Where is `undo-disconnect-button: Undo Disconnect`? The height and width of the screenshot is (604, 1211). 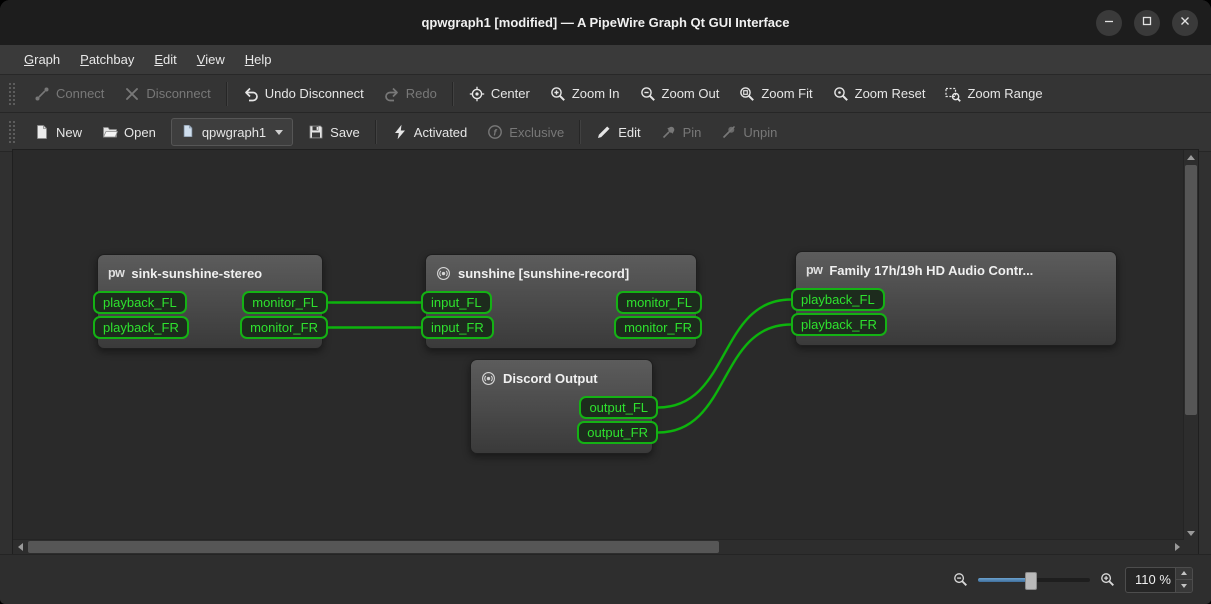 undo-disconnect-button: Undo Disconnect is located at coordinates (303, 94).